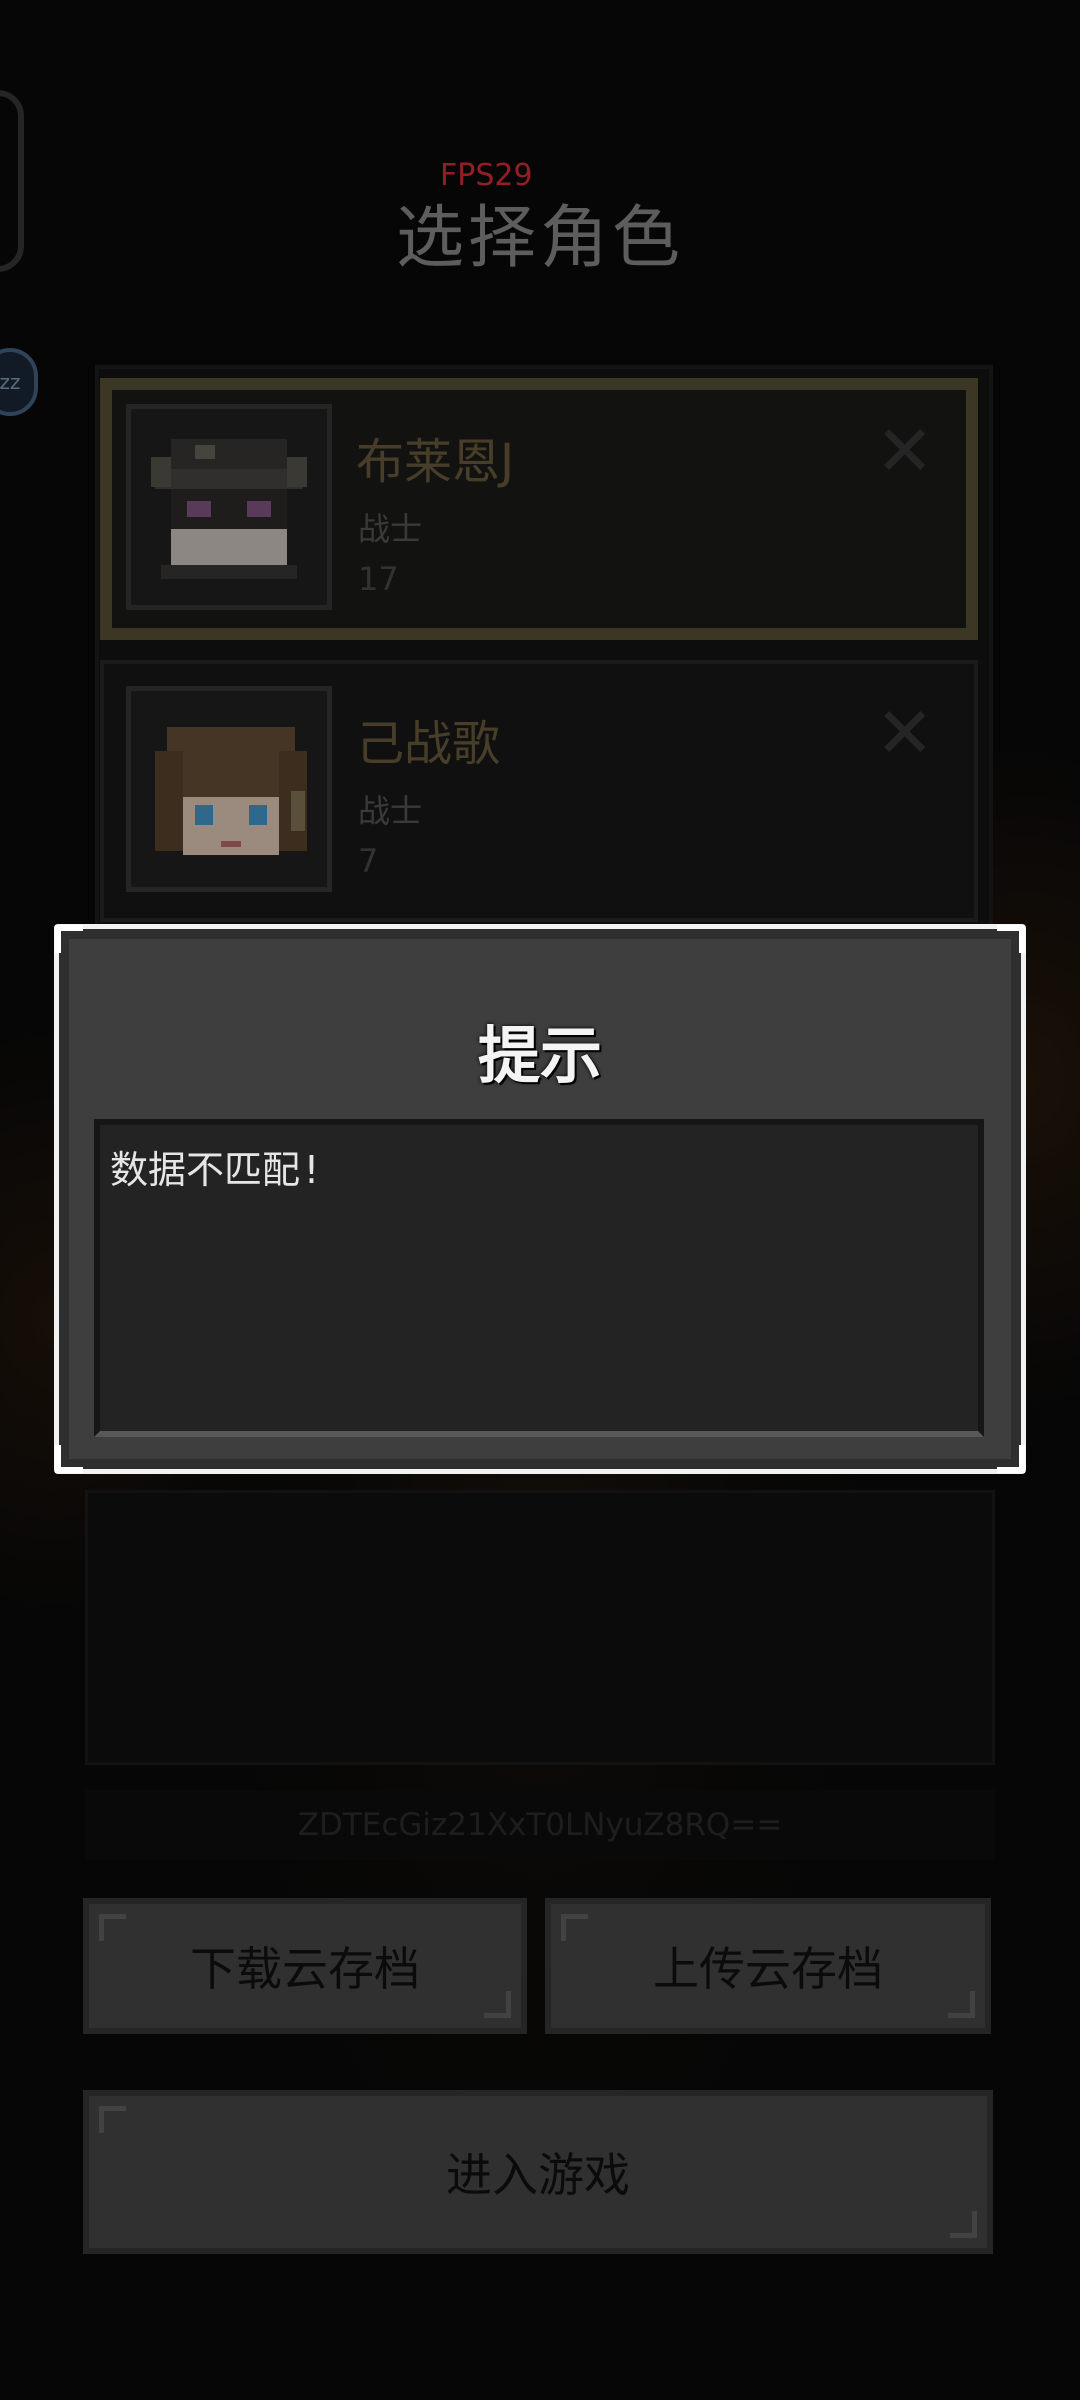 This screenshot has width=1080, height=2400. What do you see at coordinates (539, 1055) in the screenshot?
I see `dialog-title: 提示` at bounding box center [539, 1055].